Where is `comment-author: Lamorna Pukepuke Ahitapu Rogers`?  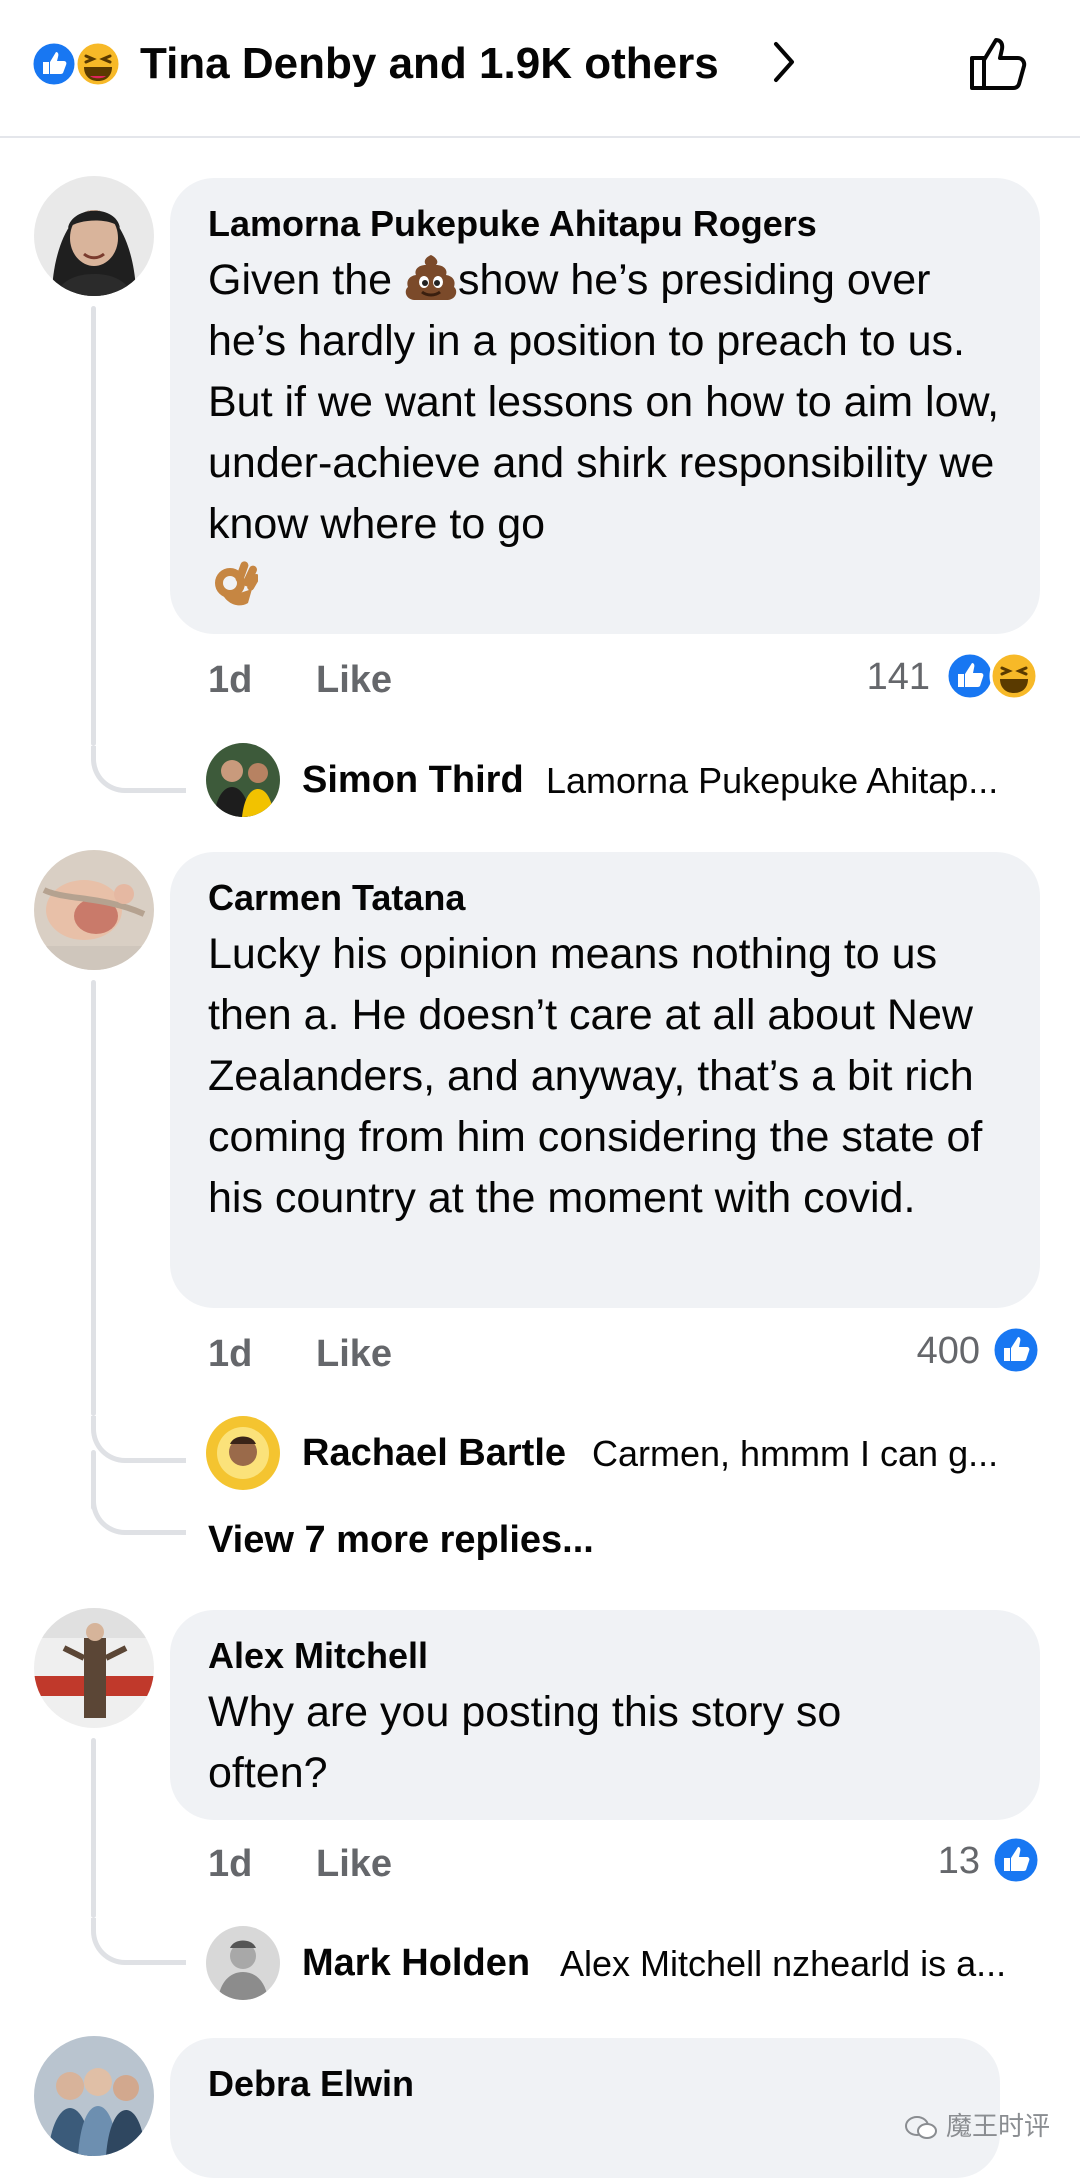 comment-author: Lamorna Pukepuke Ahitapu Rogers is located at coordinates (512, 224).